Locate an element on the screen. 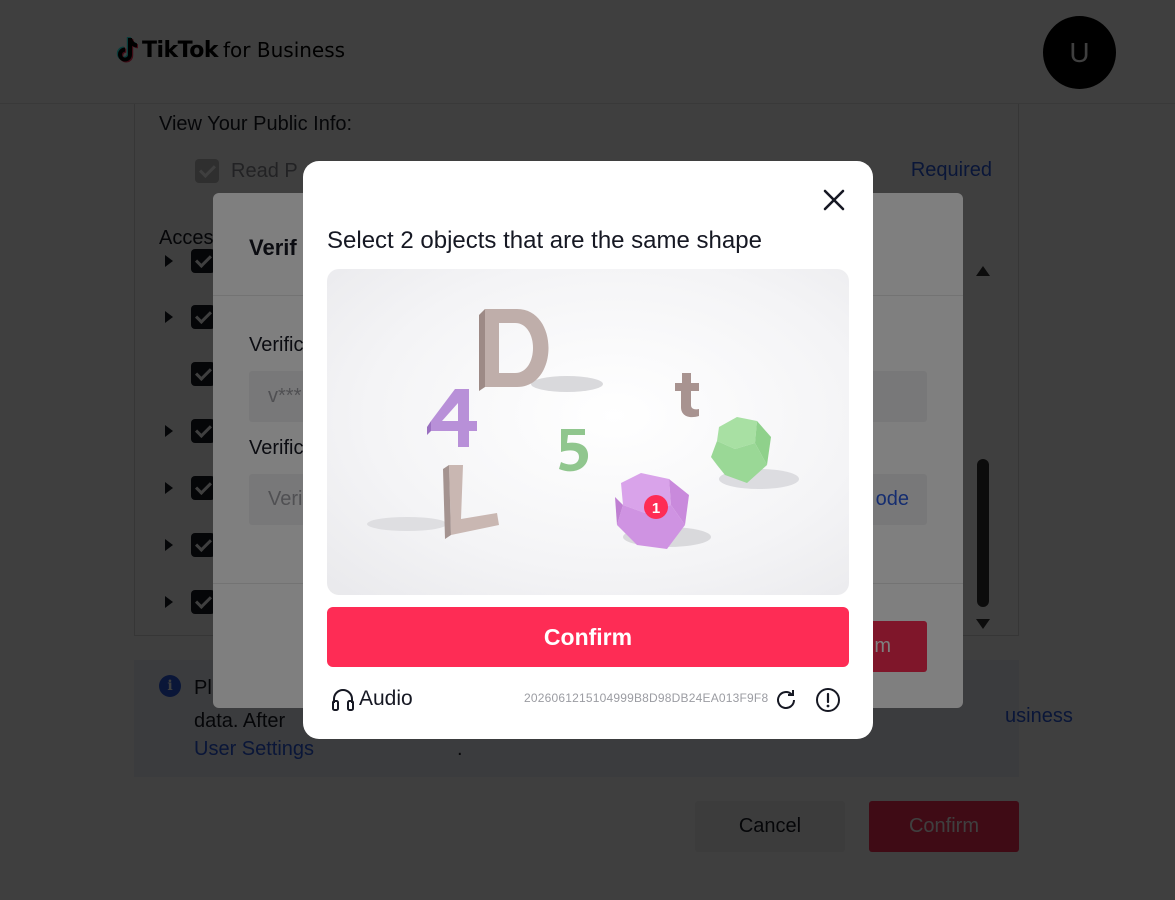  selection-marker: 1 is located at coordinates (656, 507).